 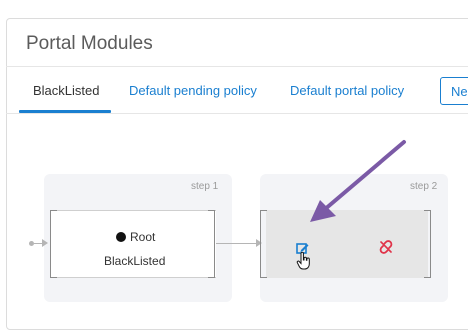 I want to click on connector-arrowhead, so click(x=45, y=243).